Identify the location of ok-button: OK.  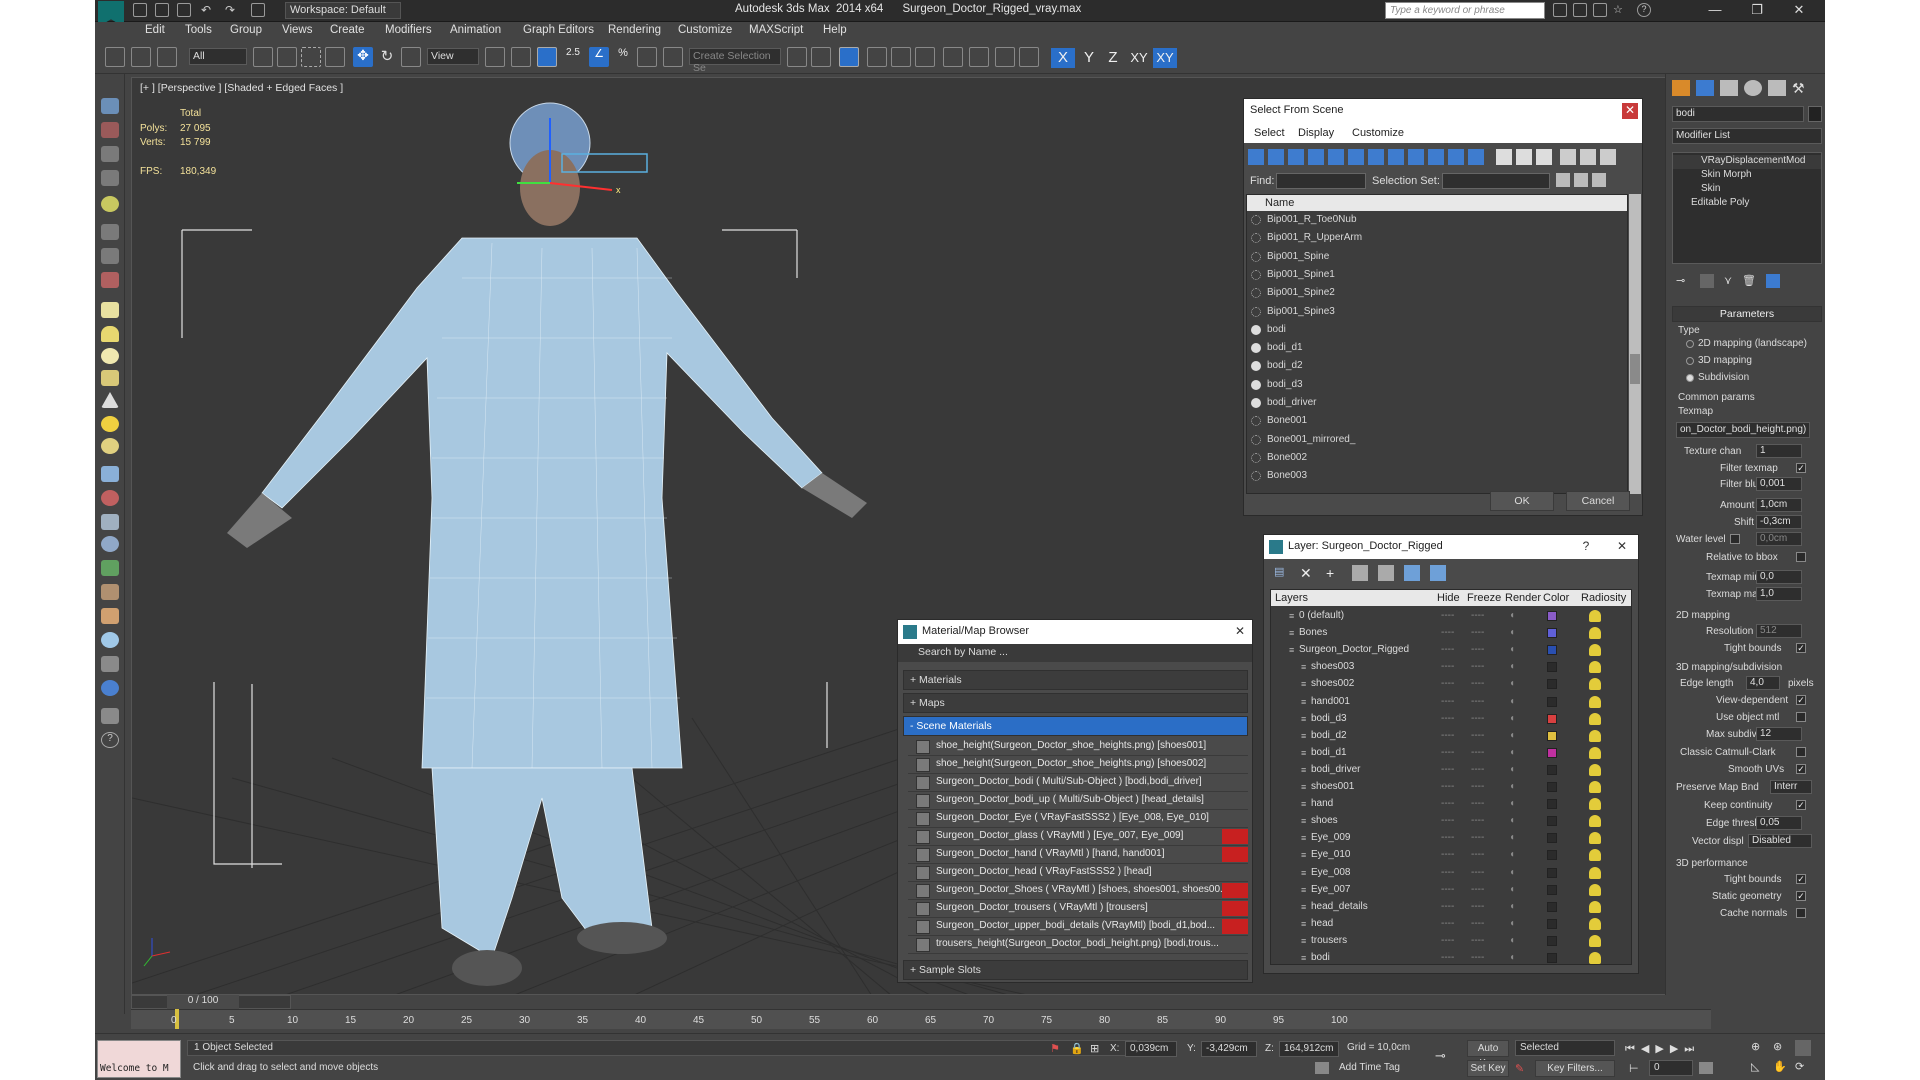
(1522, 501).